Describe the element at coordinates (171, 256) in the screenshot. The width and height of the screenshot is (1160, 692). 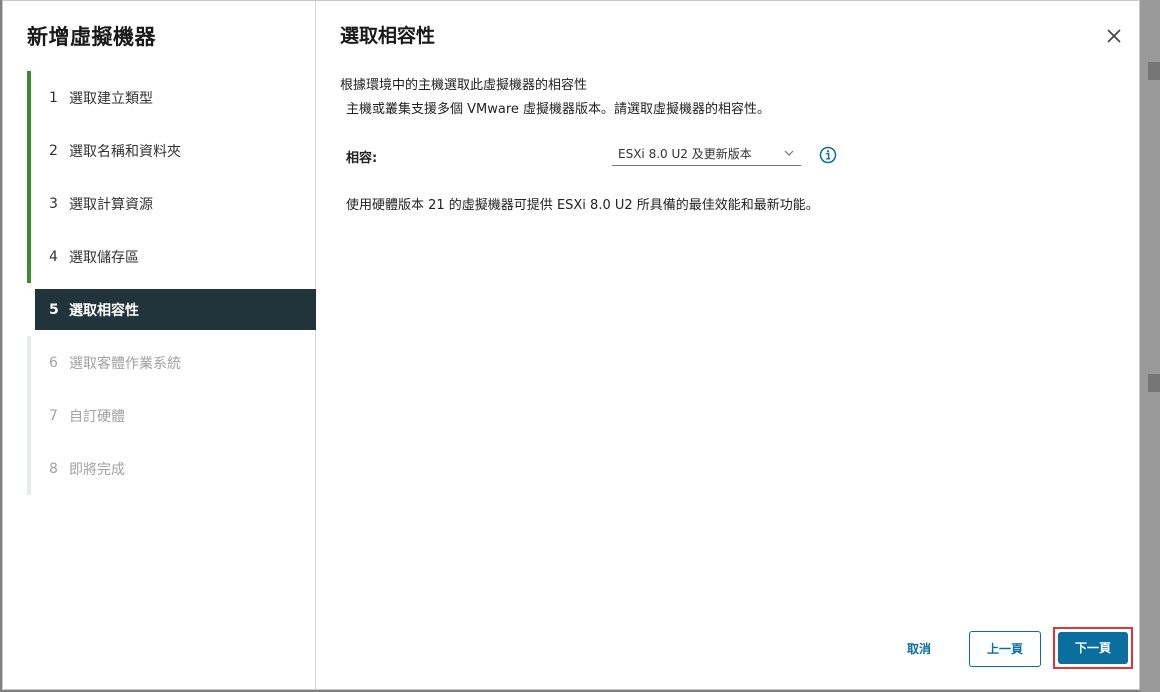
I see `wizard-step-4: 4 選取儲存區` at that location.